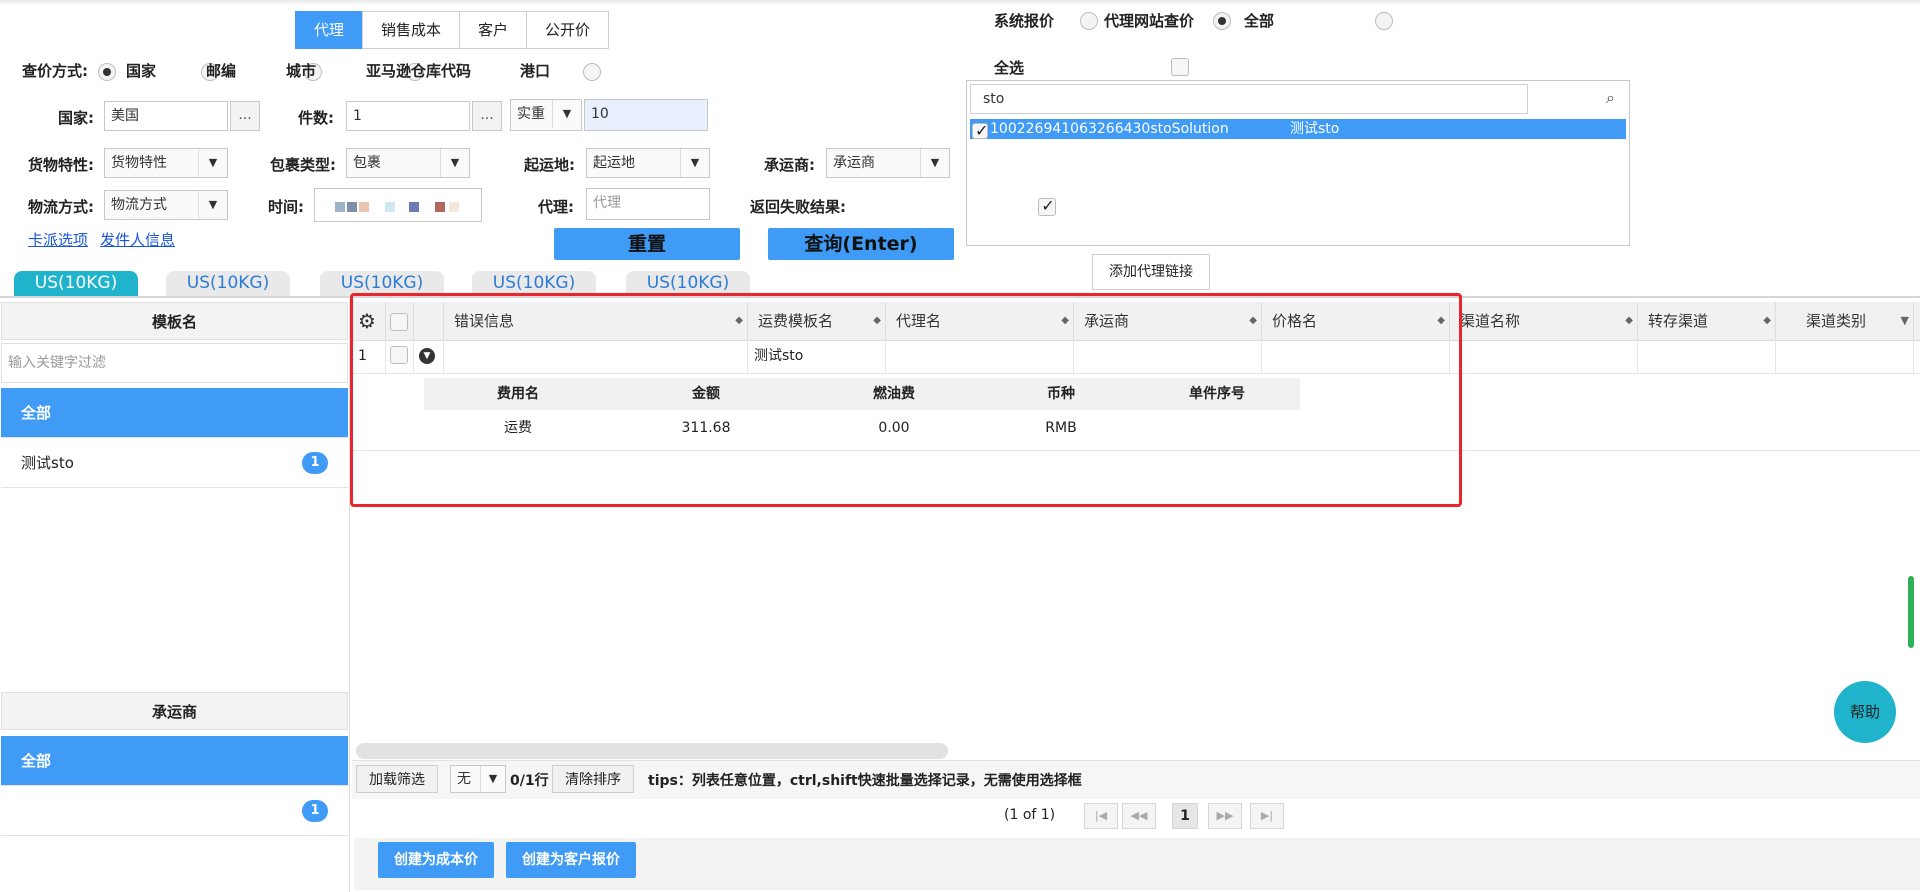 This screenshot has height=892, width=1920. What do you see at coordinates (1185, 816) in the screenshot?
I see `page-number: 1` at bounding box center [1185, 816].